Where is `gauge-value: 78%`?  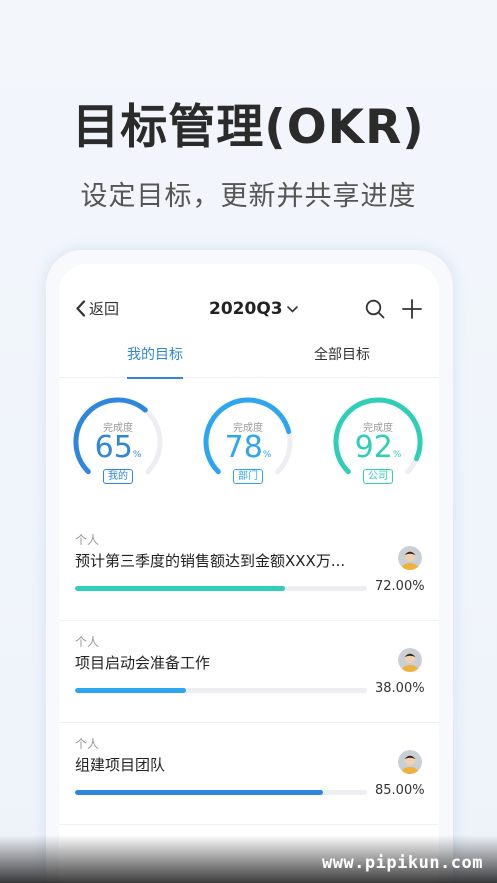
gauge-value: 78% is located at coordinates (248, 451).